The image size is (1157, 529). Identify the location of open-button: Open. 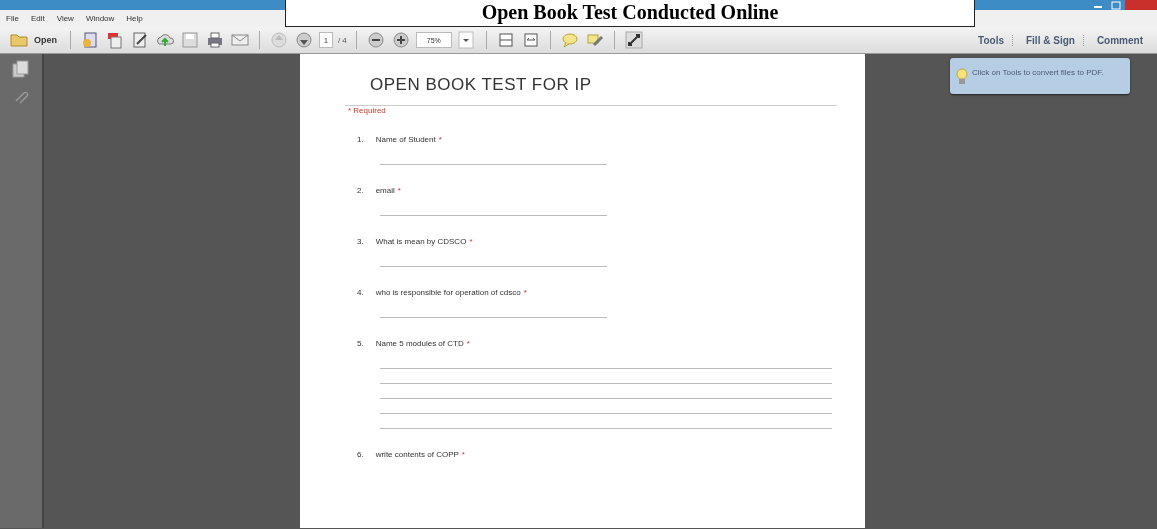
(33, 40).